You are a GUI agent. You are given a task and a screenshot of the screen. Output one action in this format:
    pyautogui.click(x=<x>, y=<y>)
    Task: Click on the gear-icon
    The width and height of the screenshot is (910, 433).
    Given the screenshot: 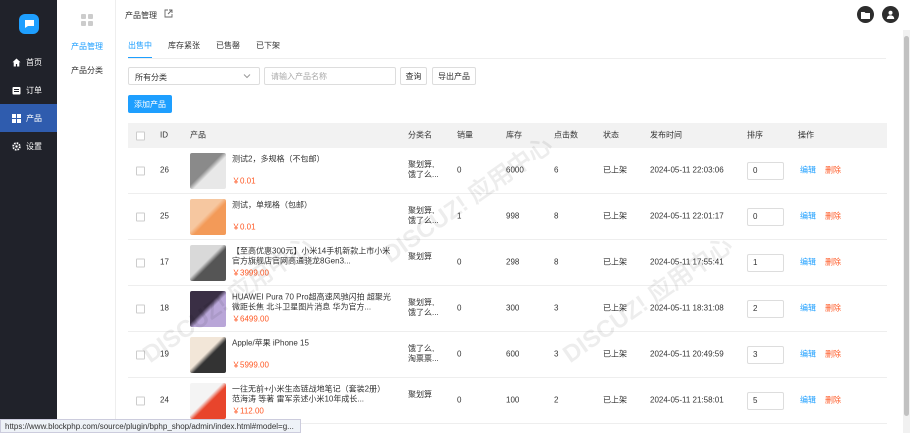 What is the action you would take?
    pyautogui.click(x=16, y=146)
    